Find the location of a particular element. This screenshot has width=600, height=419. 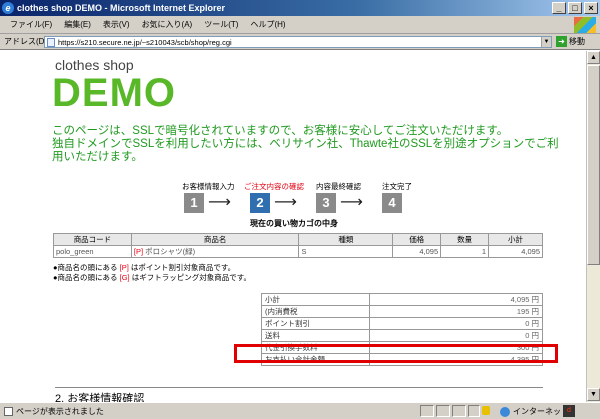

globe-icon is located at coordinates (505, 411).